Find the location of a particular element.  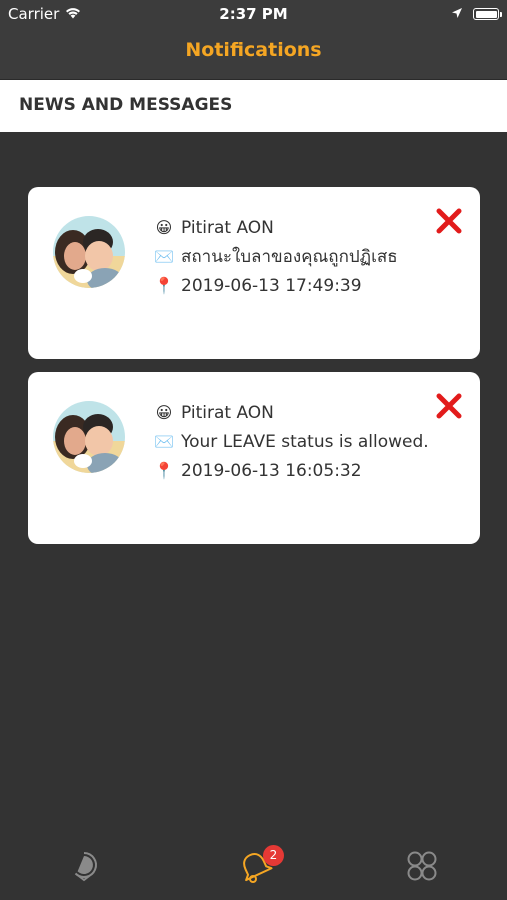

message-text: สถานะใบลาของคุณถูกปฏิเสธ is located at coordinates (289, 257).